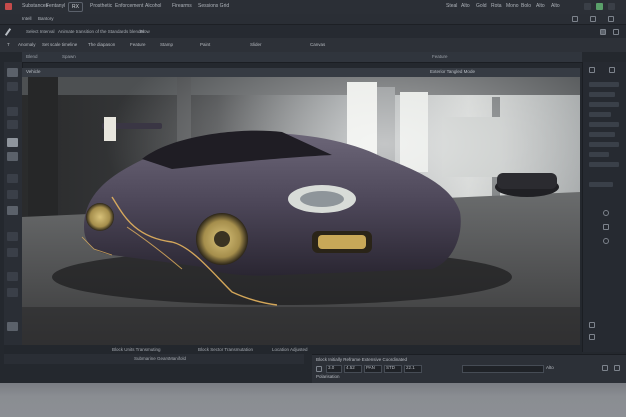  Describe the element at coordinates (12, 236) in the screenshot. I see `shape-icon` at that location.